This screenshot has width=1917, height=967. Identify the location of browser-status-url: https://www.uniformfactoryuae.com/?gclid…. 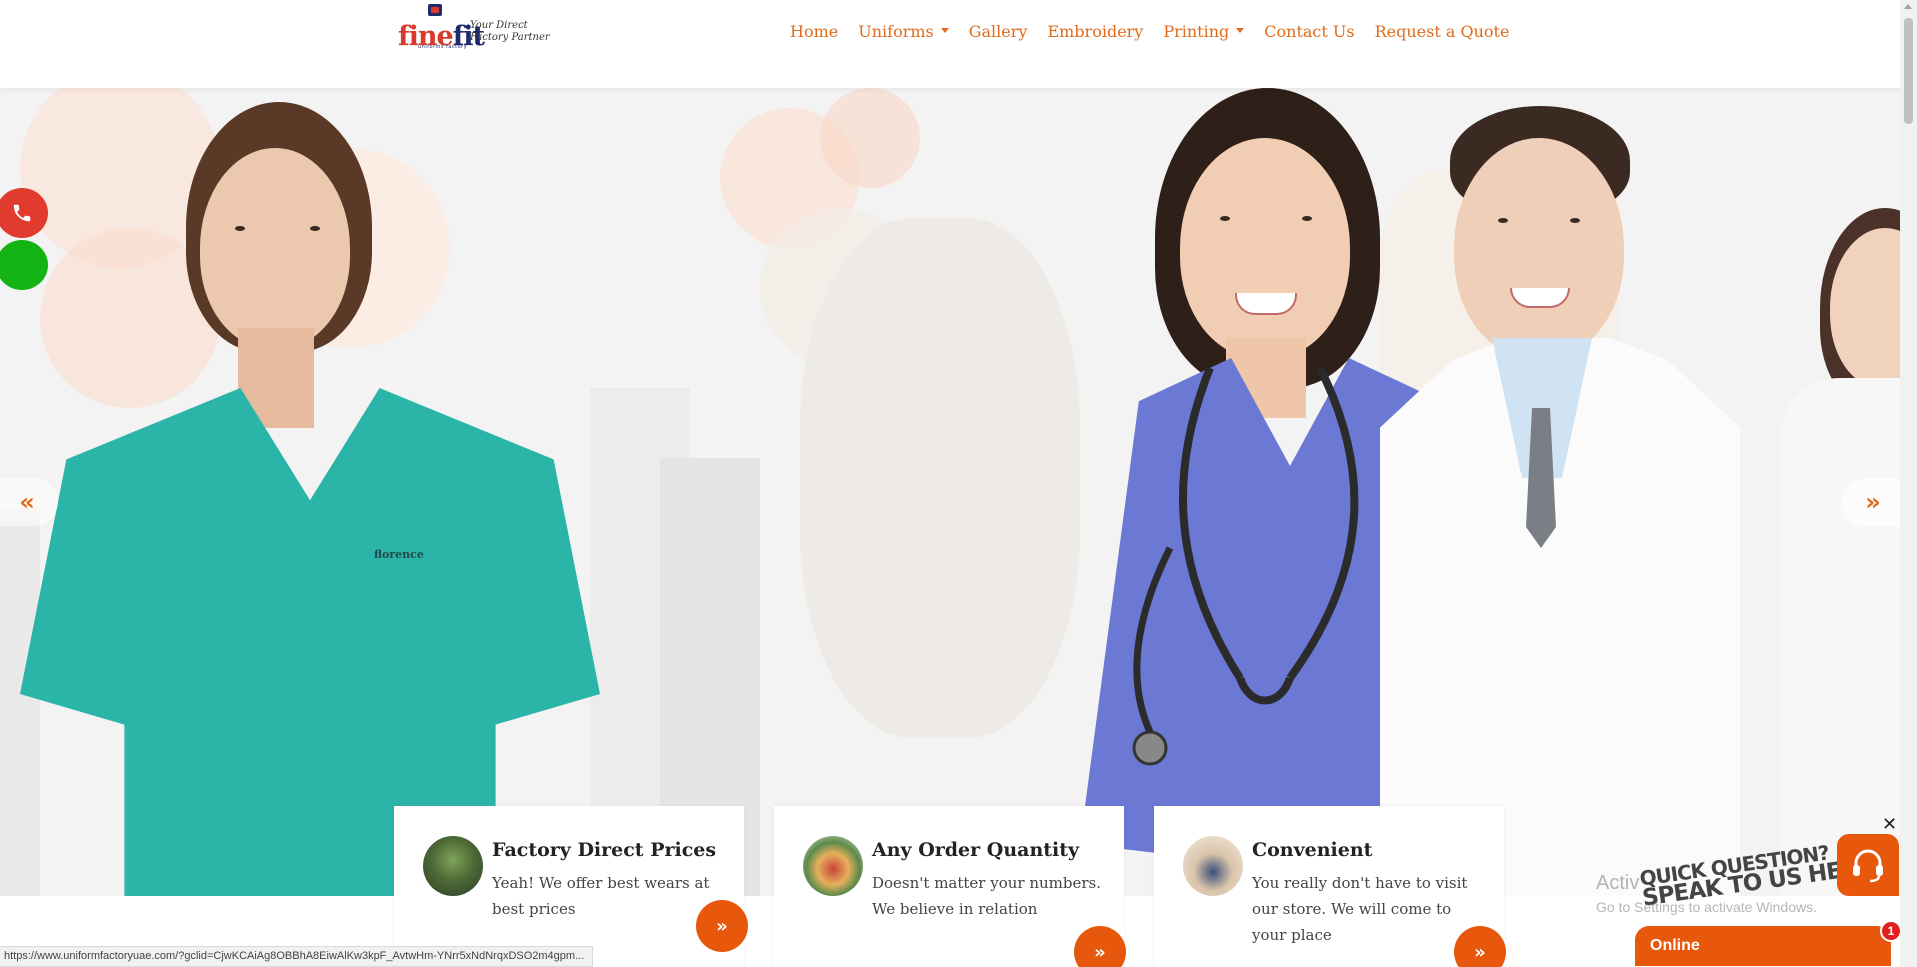
(297, 956).